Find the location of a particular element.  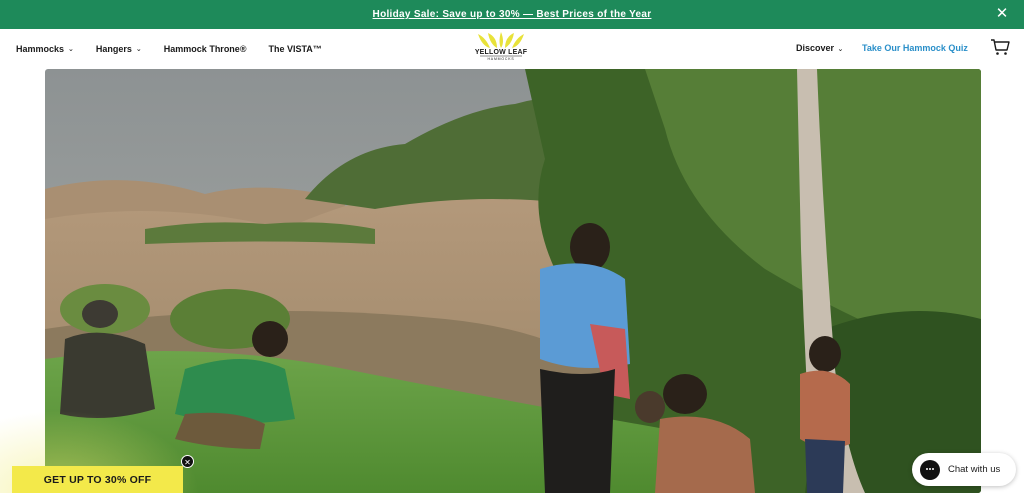

nav-item-label: Discover is located at coordinates (815, 48).